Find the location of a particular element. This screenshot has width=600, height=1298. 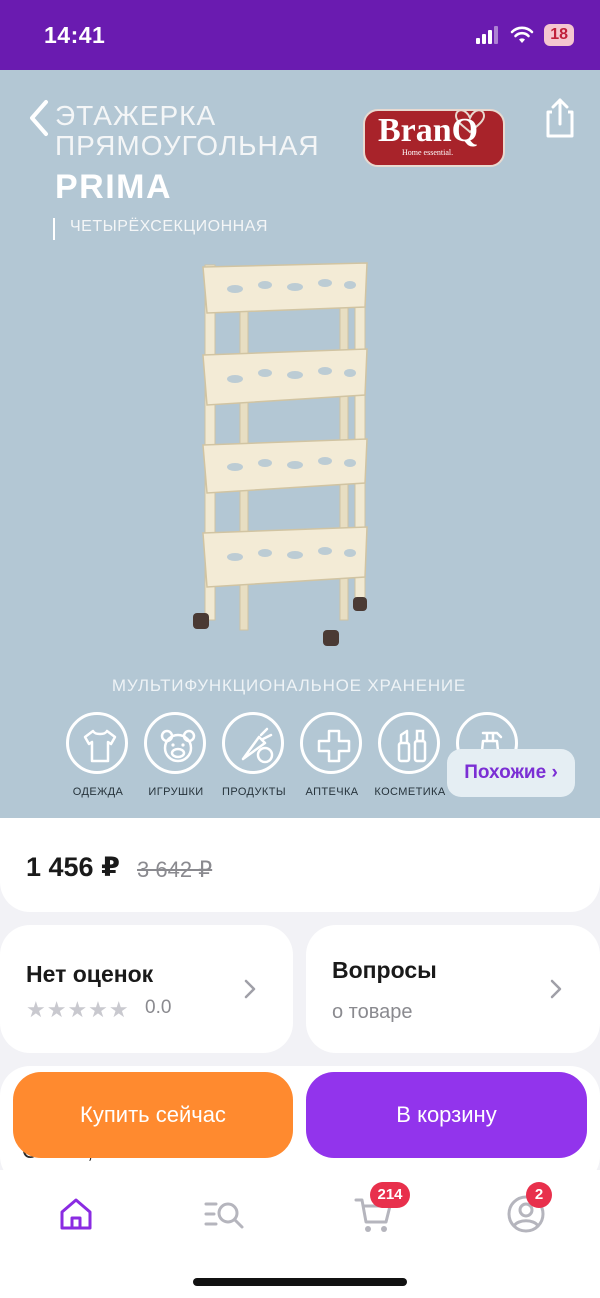

nav-cart: 214 is located at coordinates (381, 1209).